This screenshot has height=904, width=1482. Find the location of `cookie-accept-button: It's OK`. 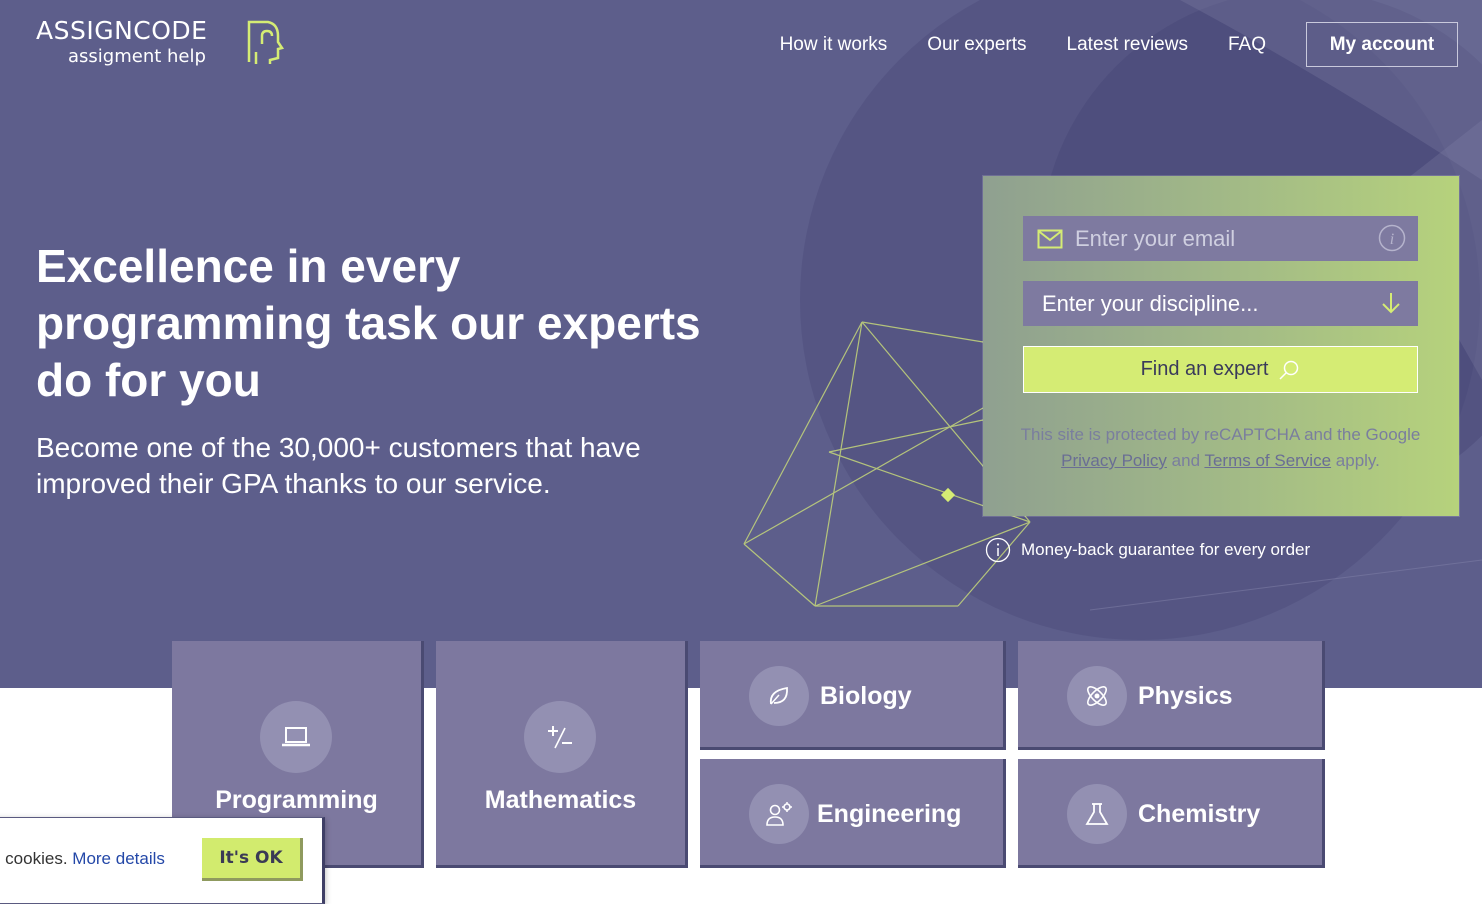

cookie-accept-button: It's OK is located at coordinates (252, 859).